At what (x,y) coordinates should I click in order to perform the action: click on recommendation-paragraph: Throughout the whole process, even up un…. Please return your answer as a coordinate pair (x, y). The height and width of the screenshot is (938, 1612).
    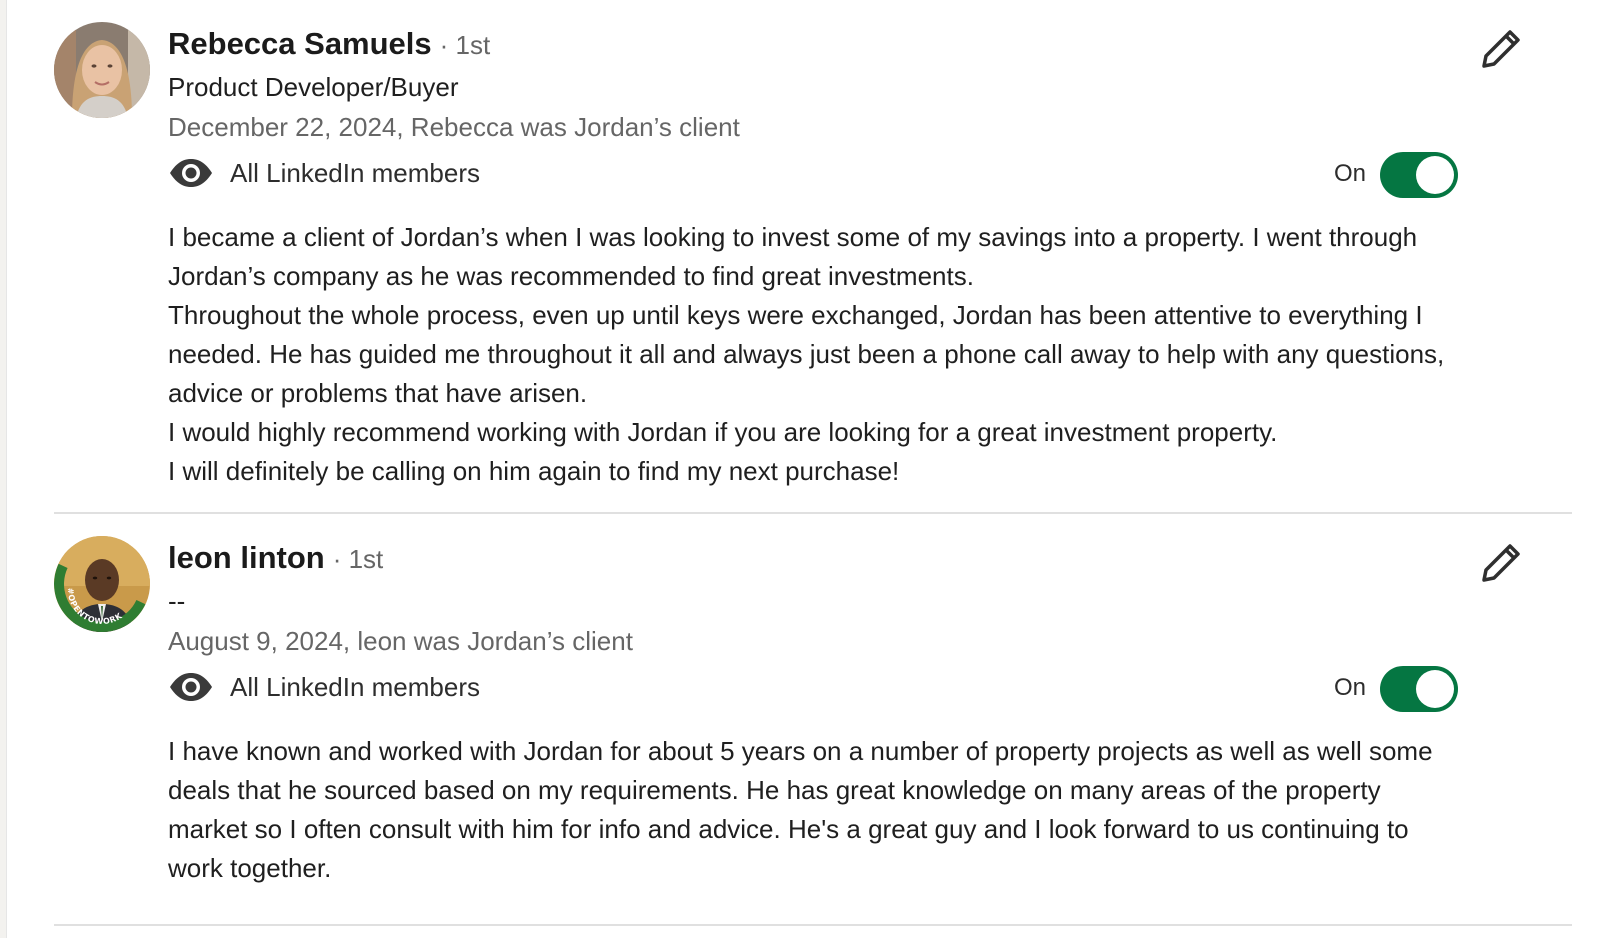
    Looking at the image, I should click on (806, 354).